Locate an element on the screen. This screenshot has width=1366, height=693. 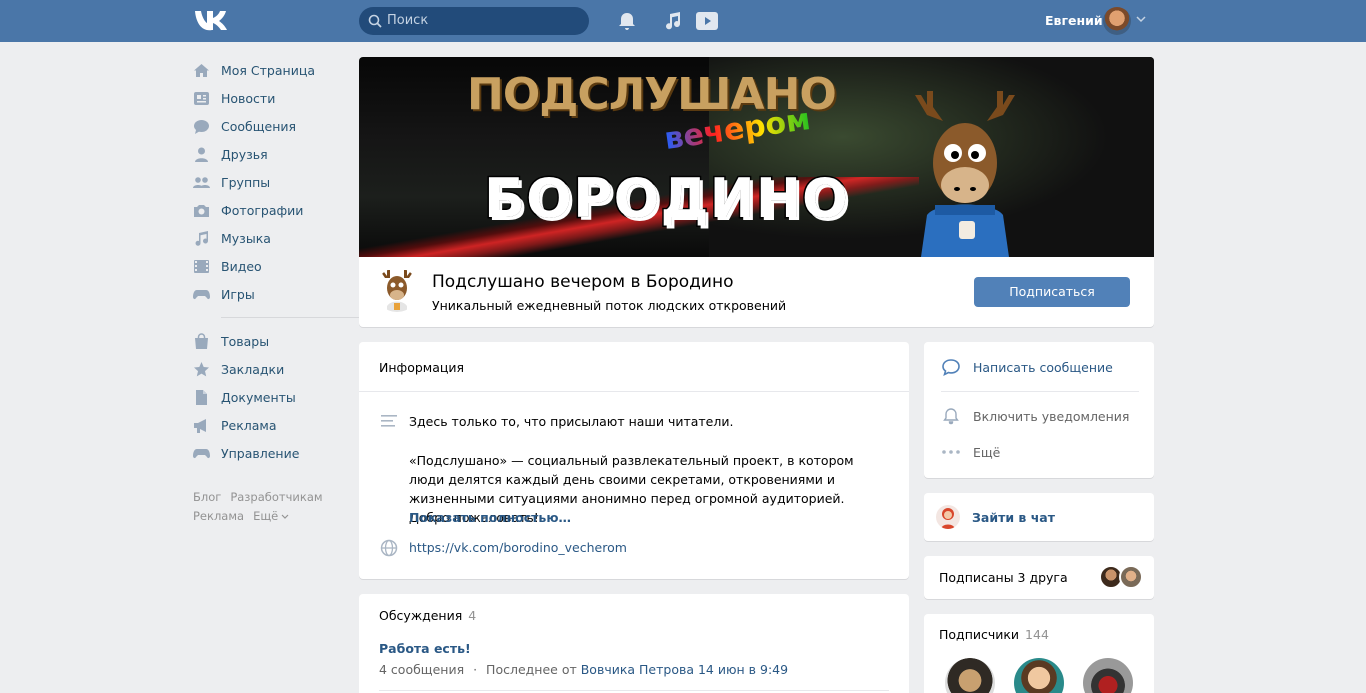
search-box: Поиск is located at coordinates (474, 21).